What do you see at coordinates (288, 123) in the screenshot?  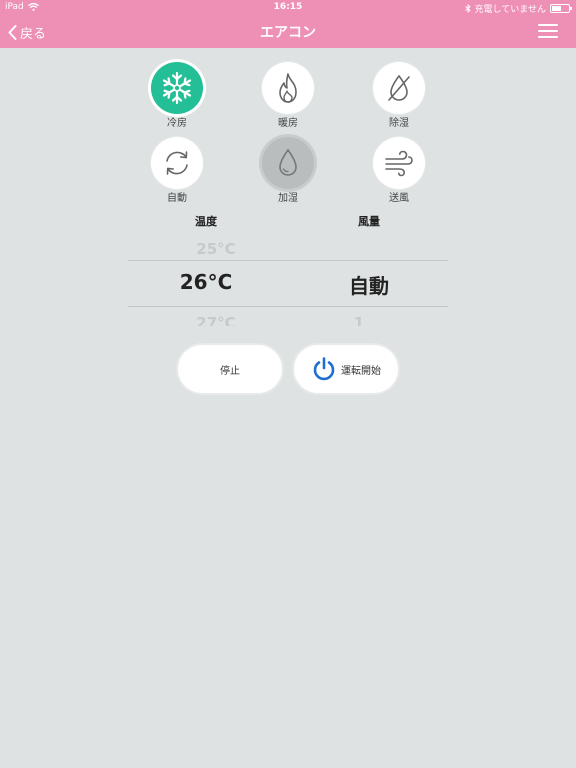 I see `mode-heat-label: 暖房` at bounding box center [288, 123].